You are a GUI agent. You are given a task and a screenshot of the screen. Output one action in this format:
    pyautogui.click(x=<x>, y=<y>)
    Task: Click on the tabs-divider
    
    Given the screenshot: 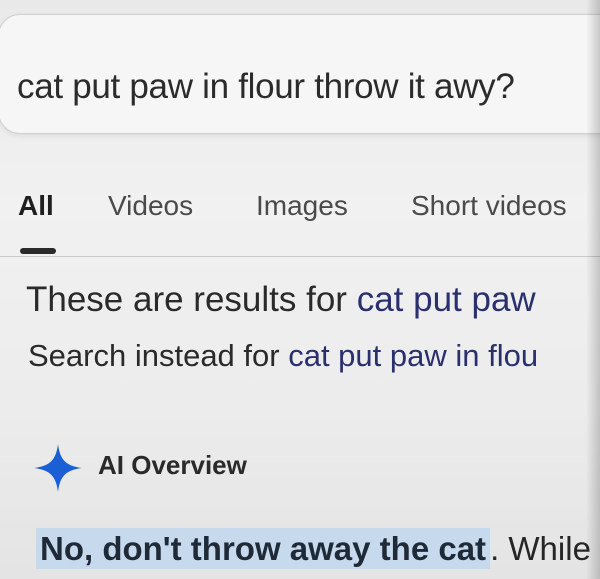 What is the action you would take?
    pyautogui.click(x=300, y=256)
    